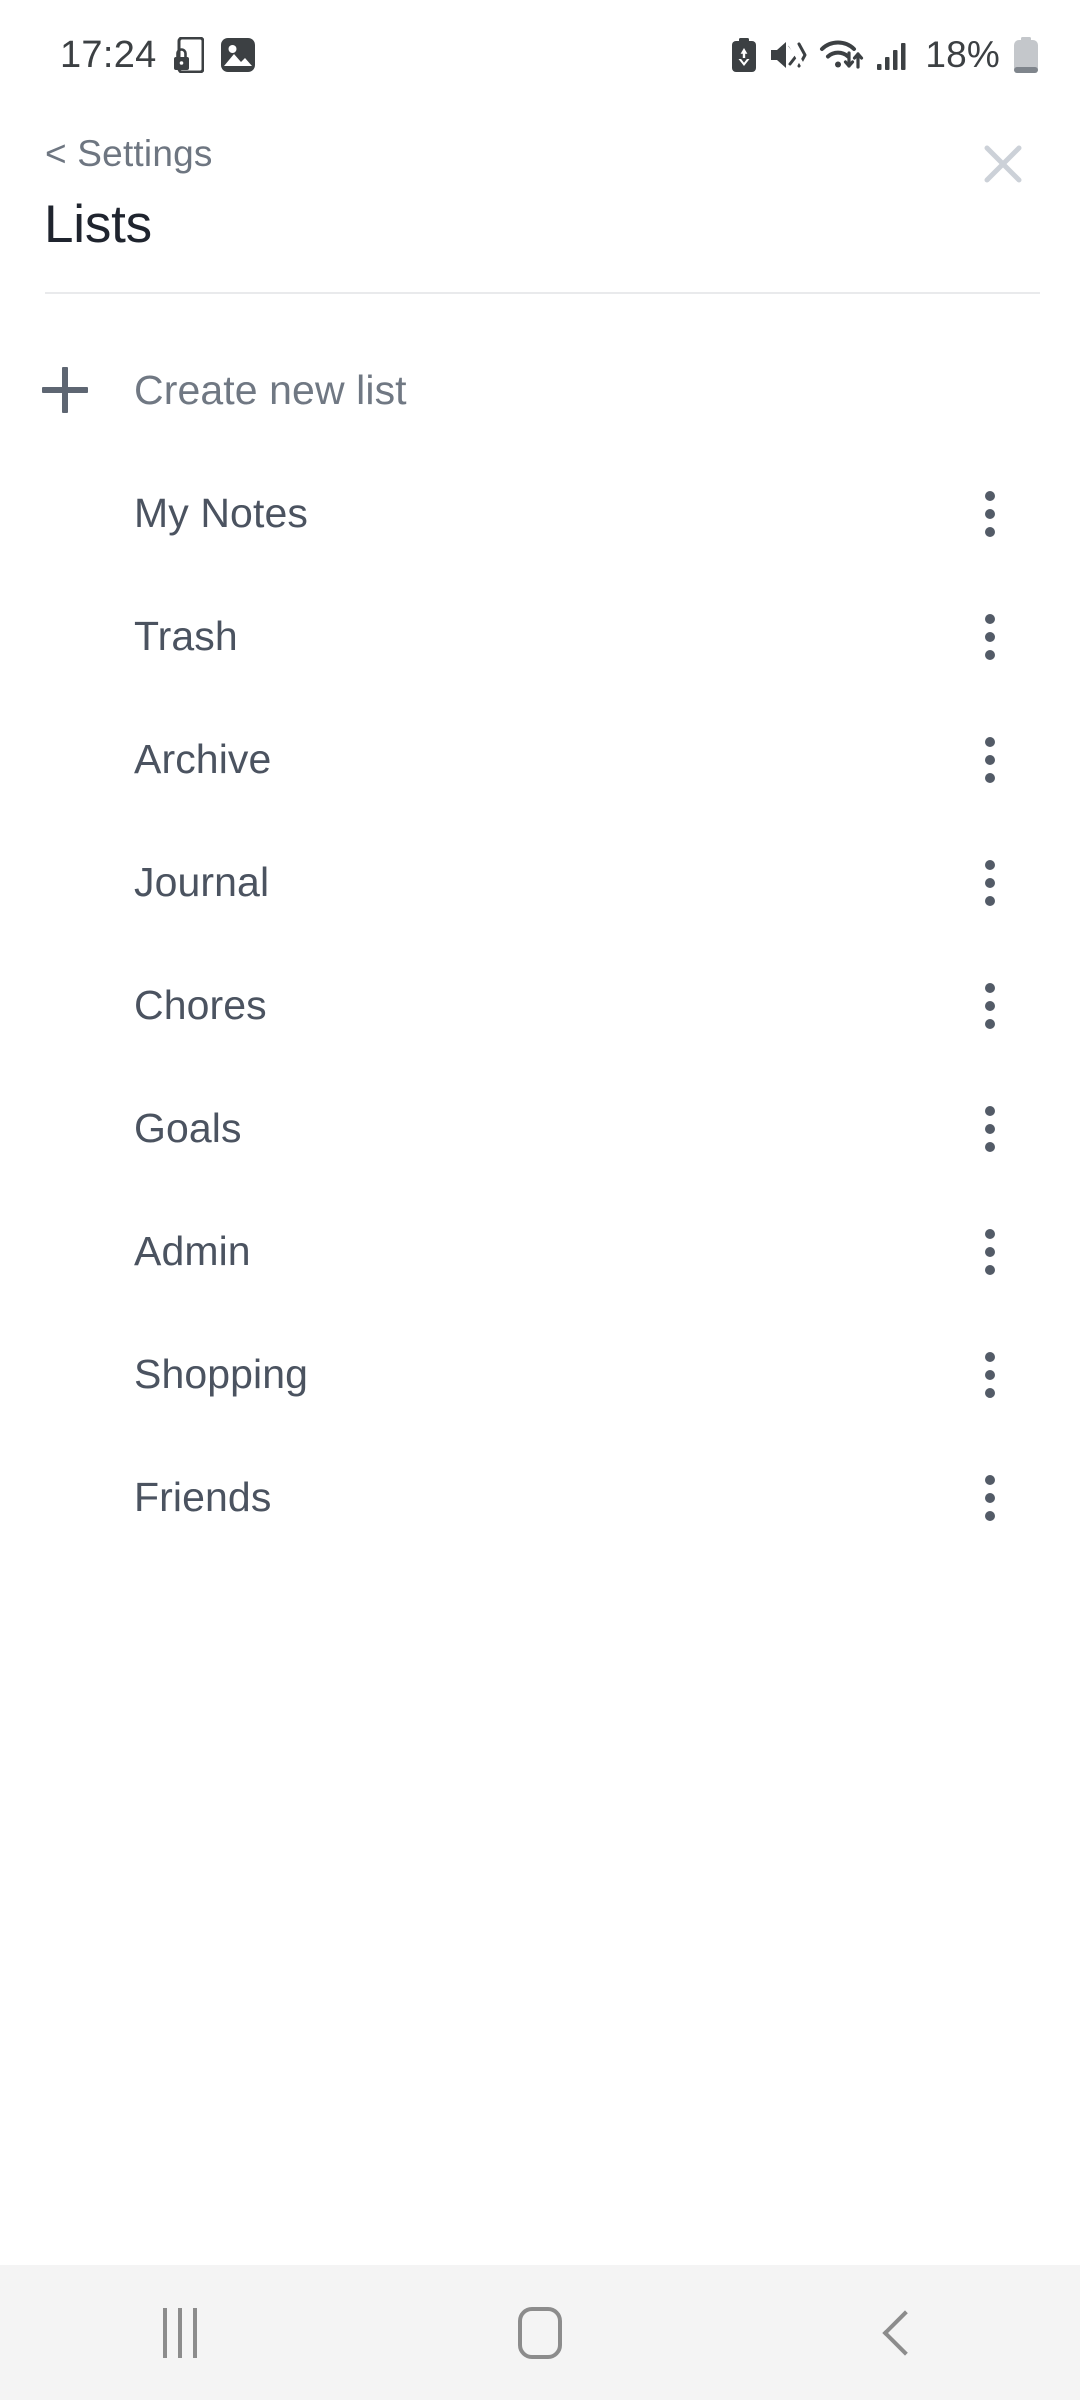  What do you see at coordinates (203, 1497) in the screenshot?
I see `list-item-label: Friends` at bounding box center [203, 1497].